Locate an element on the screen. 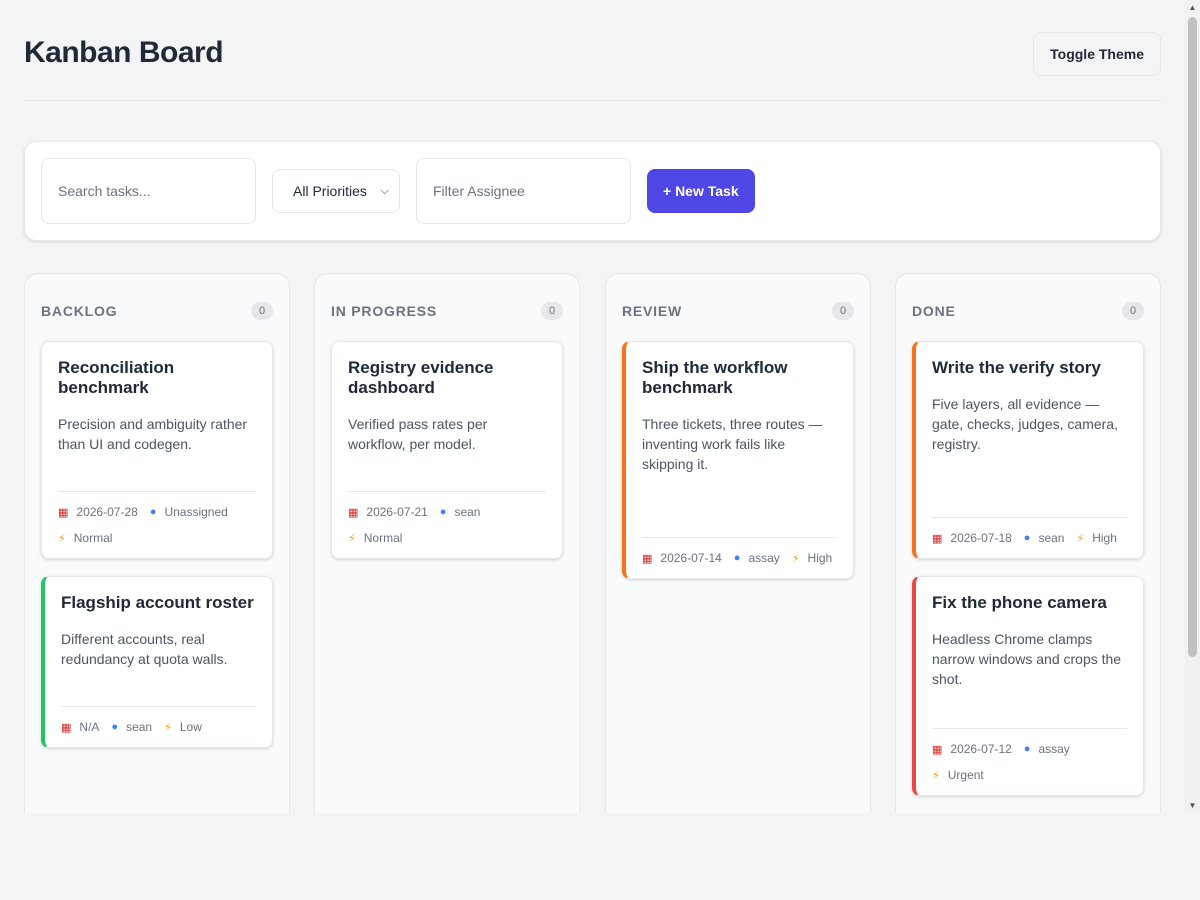  new-task-button: + New Task is located at coordinates (701, 191).